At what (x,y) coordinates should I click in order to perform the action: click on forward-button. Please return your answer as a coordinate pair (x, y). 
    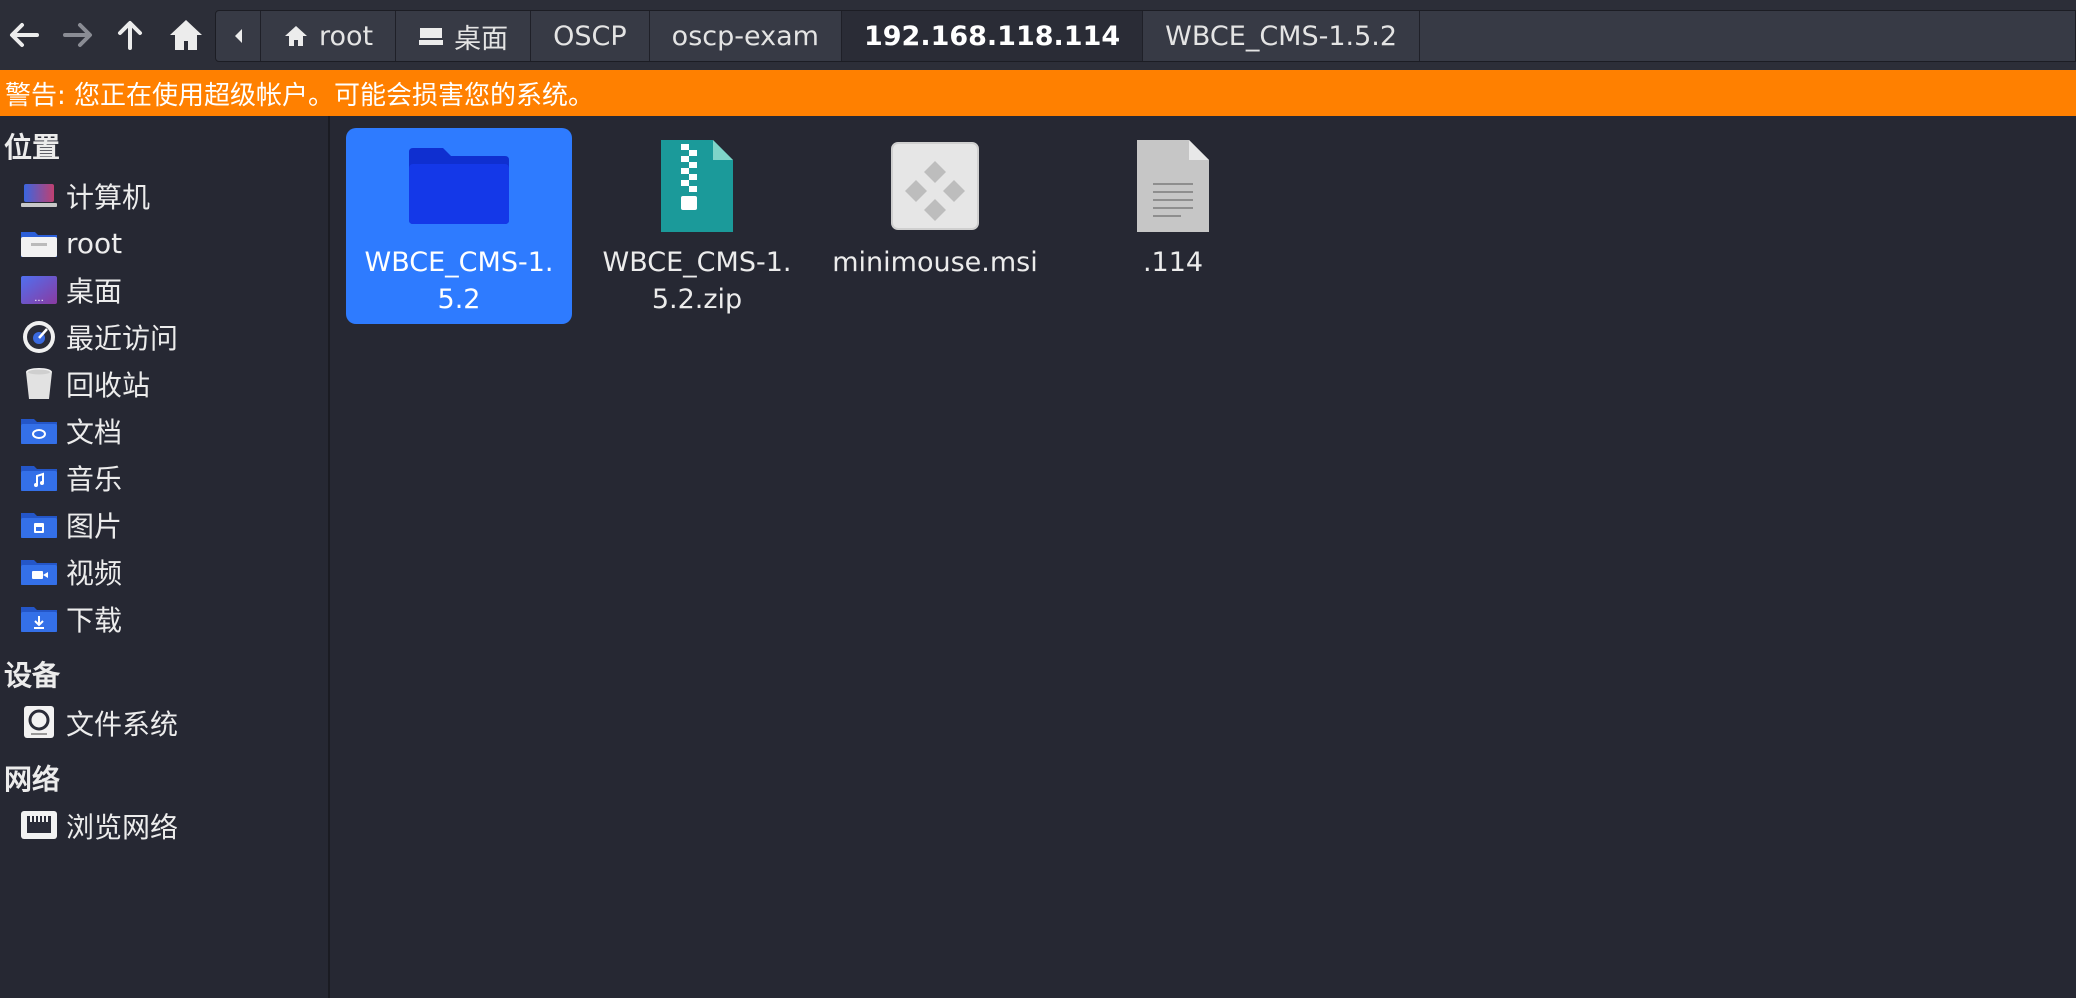
    Looking at the image, I should click on (78, 35).